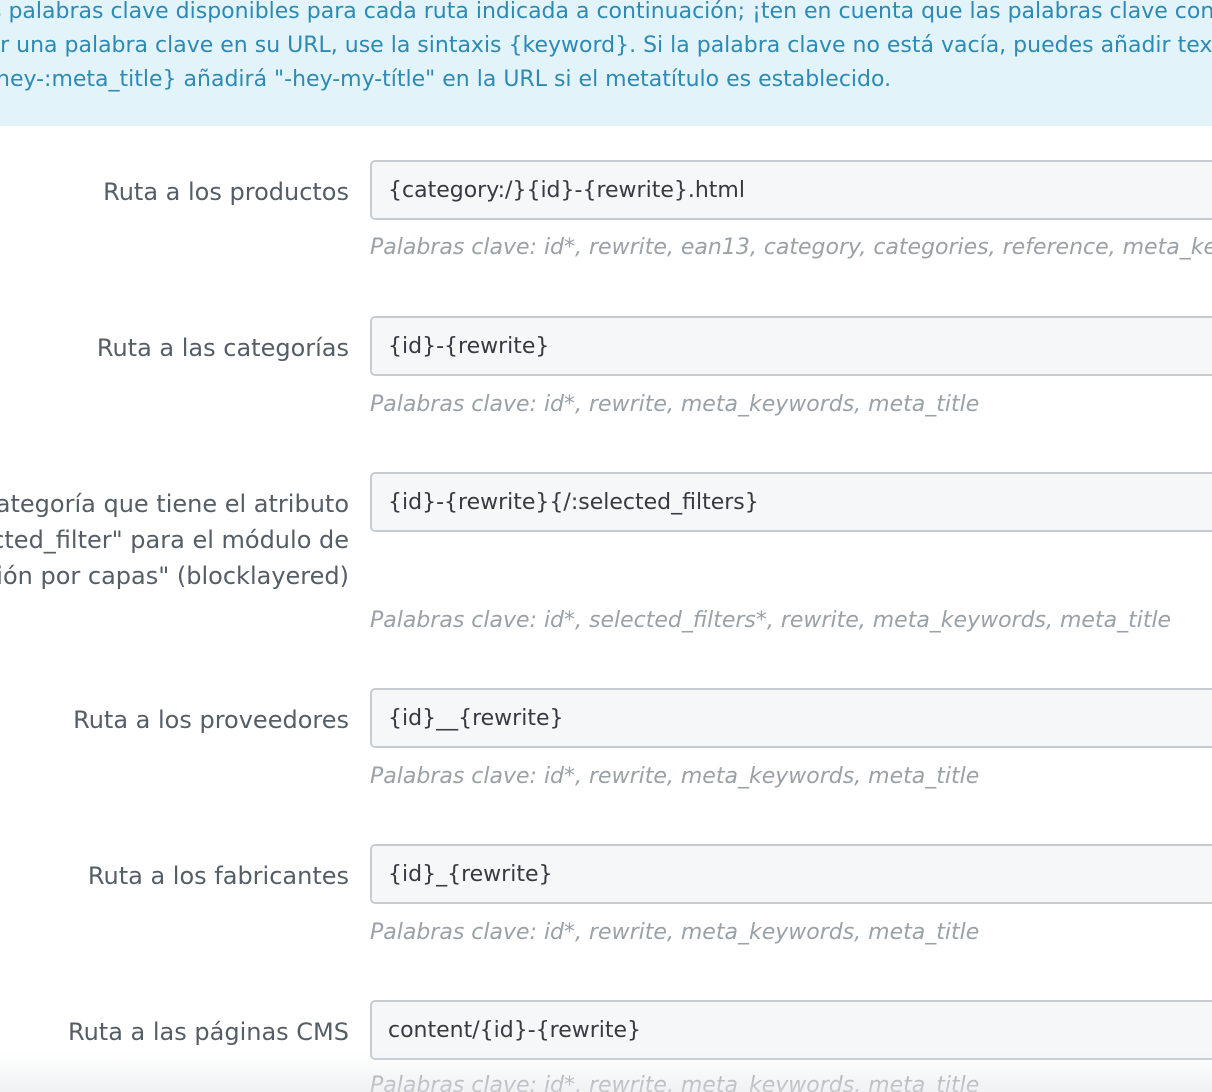 The height and width of the screenshot is (1092, 1212). I want to click on route-label-cms: Ruta a las páginas CMS, so click(208, 1032).